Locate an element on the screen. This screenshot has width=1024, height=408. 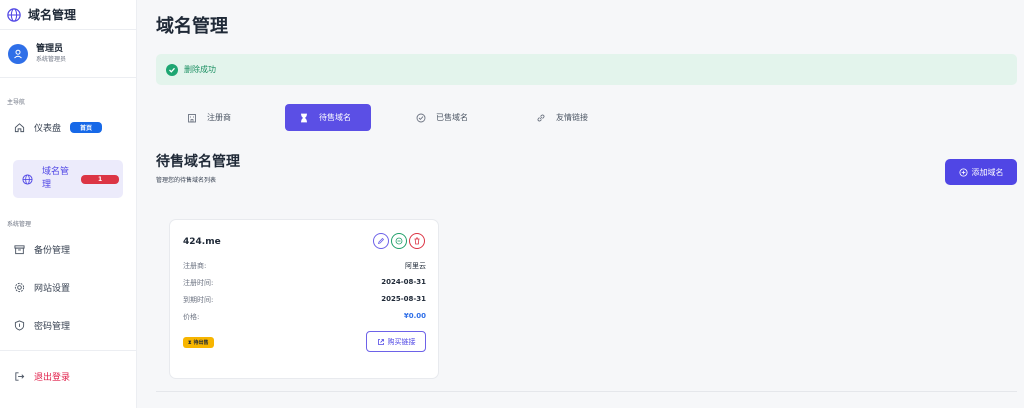
logout-icon is located at coordinates (20, 376).